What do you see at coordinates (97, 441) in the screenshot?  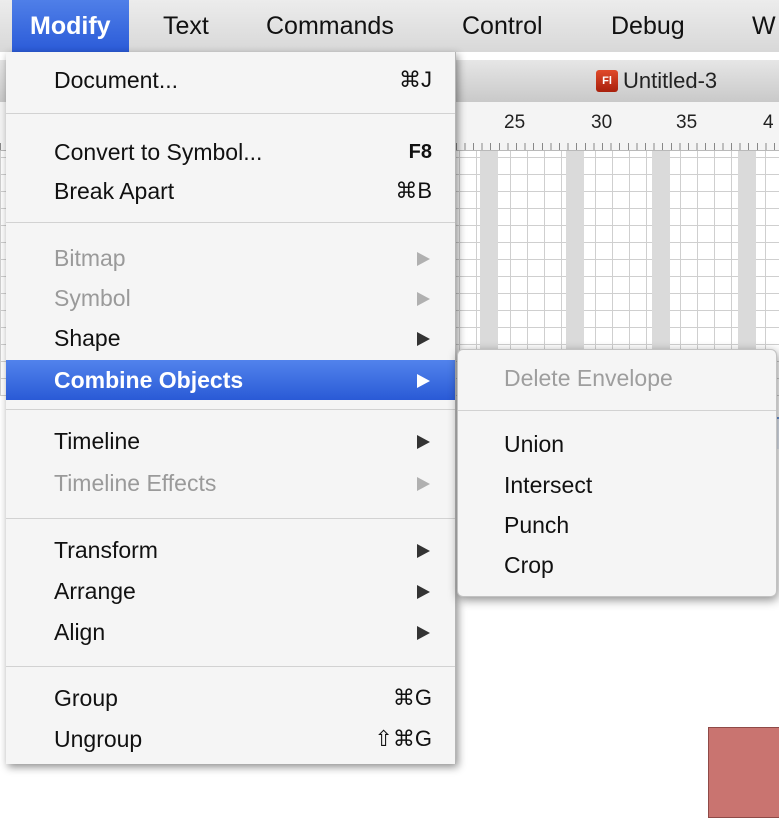 I see `menu-item-label: Timeline` at bounding box center [97, 441].